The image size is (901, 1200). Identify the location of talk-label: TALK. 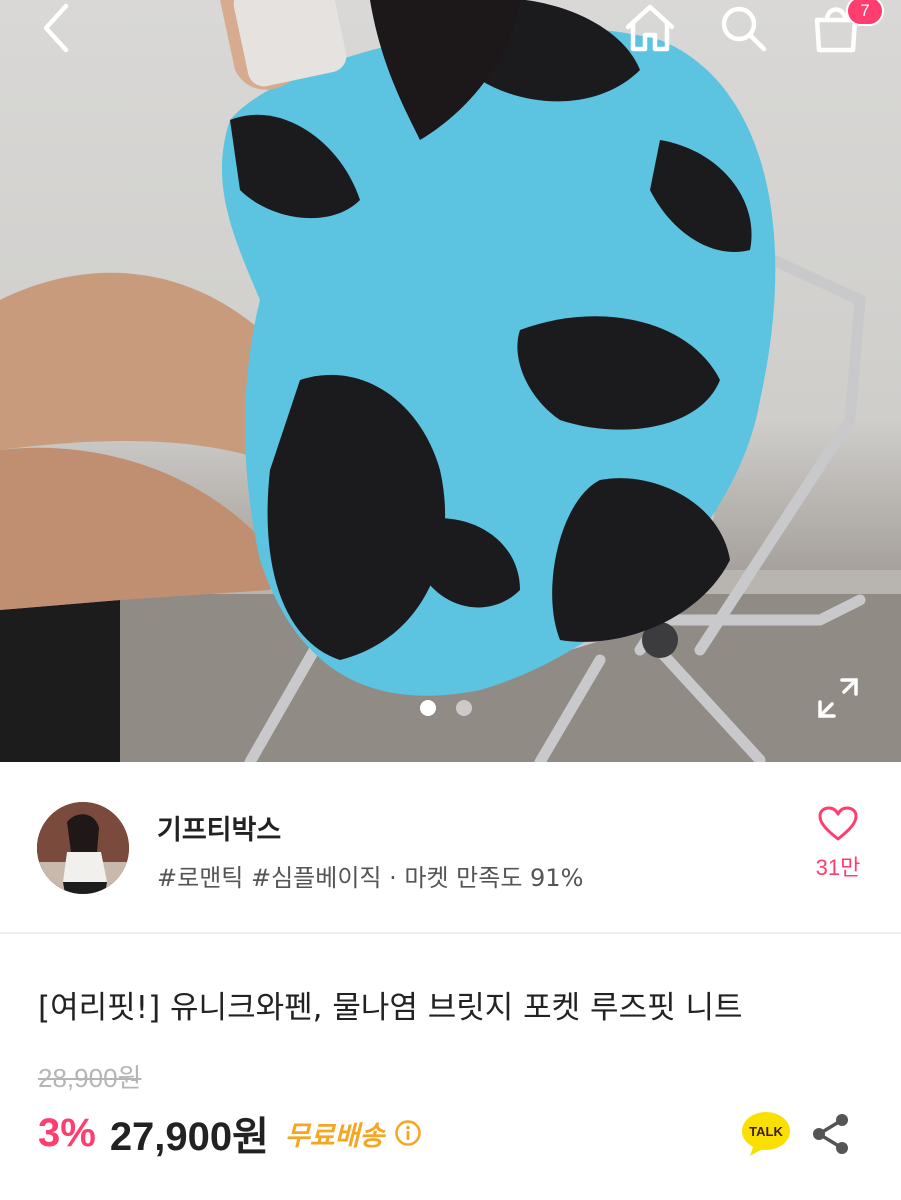
(766, 1131).